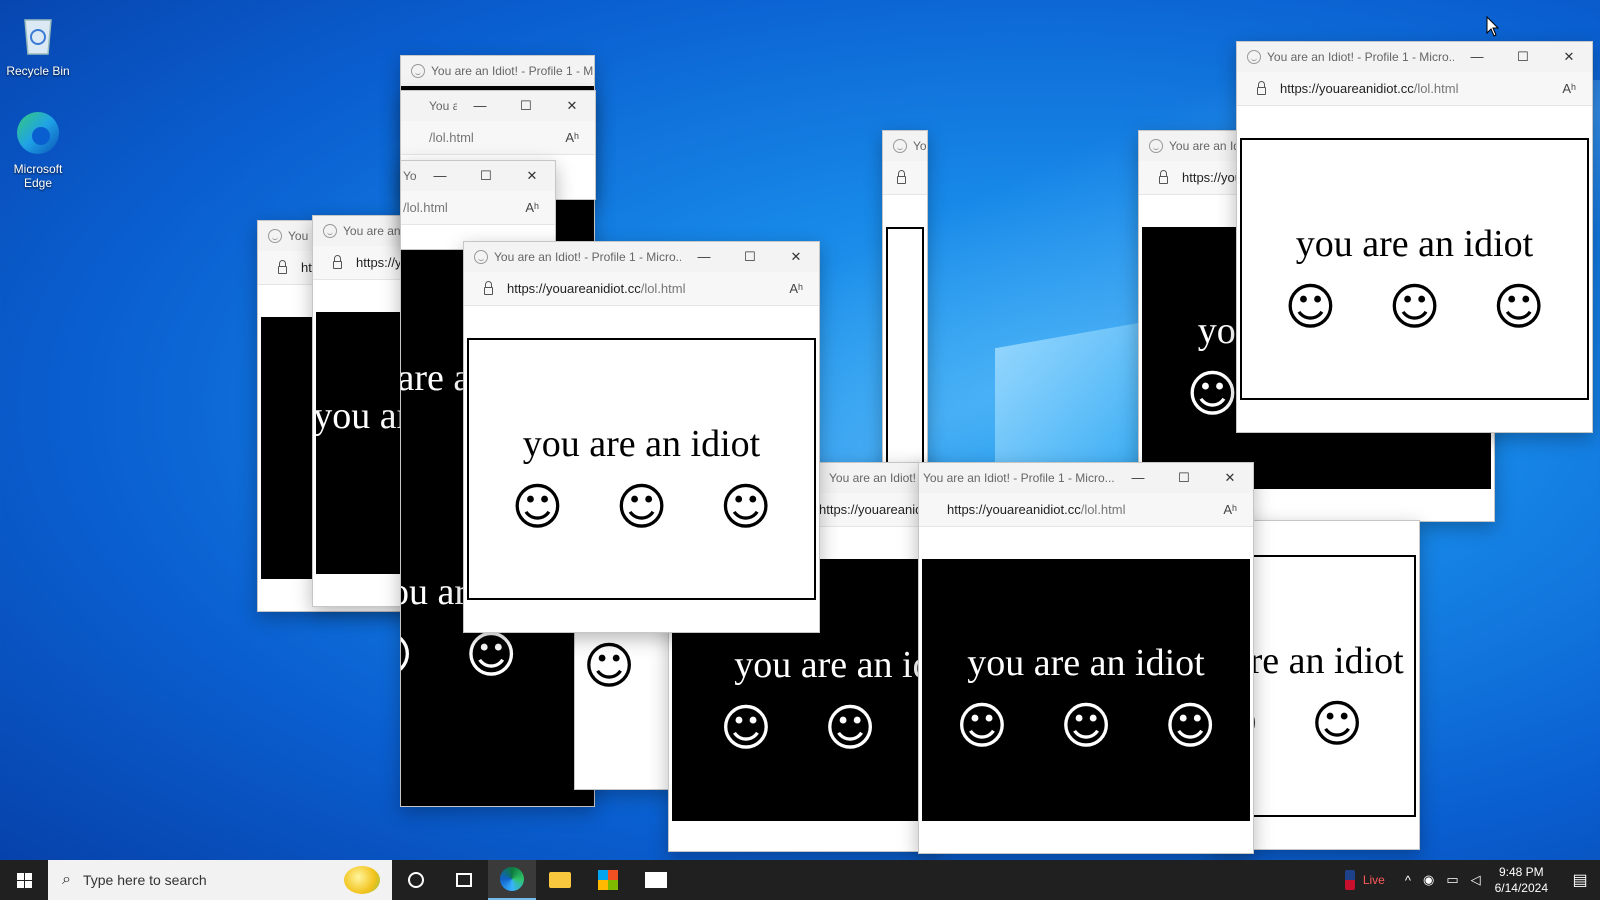  Describe the element at coordinates (24, 880) in the screenshot. I see `start-button` at that location.